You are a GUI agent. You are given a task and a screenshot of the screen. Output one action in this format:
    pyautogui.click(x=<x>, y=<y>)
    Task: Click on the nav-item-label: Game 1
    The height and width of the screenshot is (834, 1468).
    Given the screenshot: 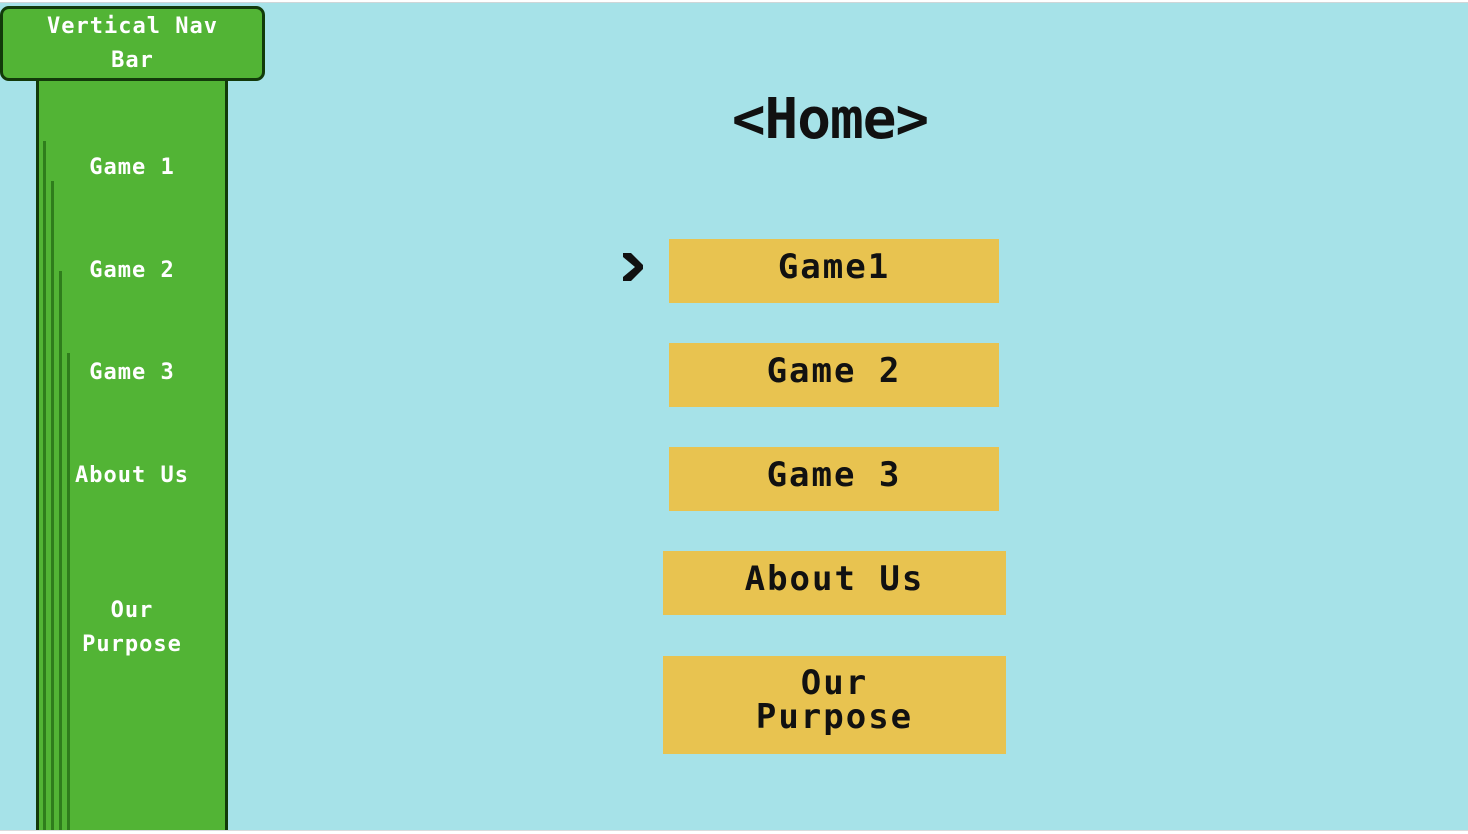 What is the action you would take?
    pyautogui.click(x=132, y=167)
    